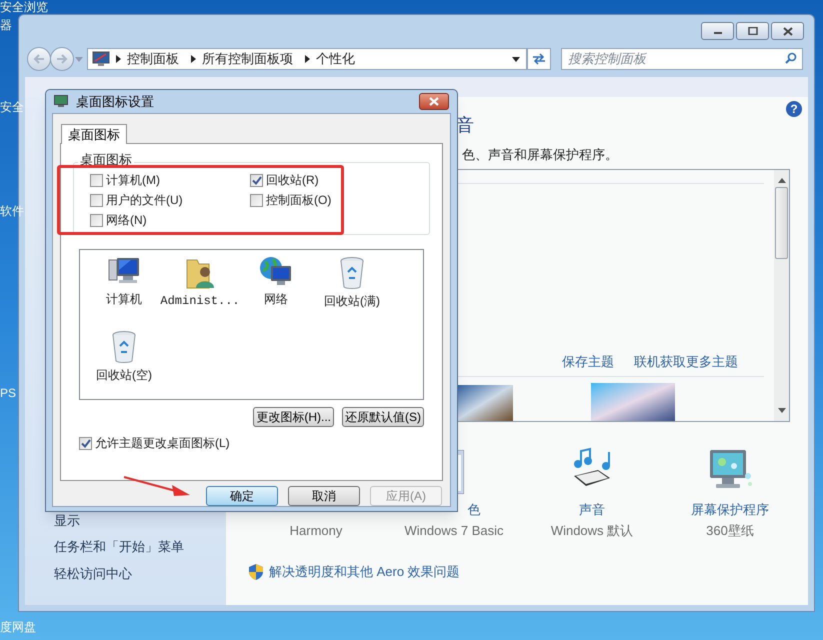 This screenshot has width=823, height=640. Describe the element at coordinates (140, 546) in the screenshot. I see `sidebar-link: 任务栏和「开始」菜单` at that location.